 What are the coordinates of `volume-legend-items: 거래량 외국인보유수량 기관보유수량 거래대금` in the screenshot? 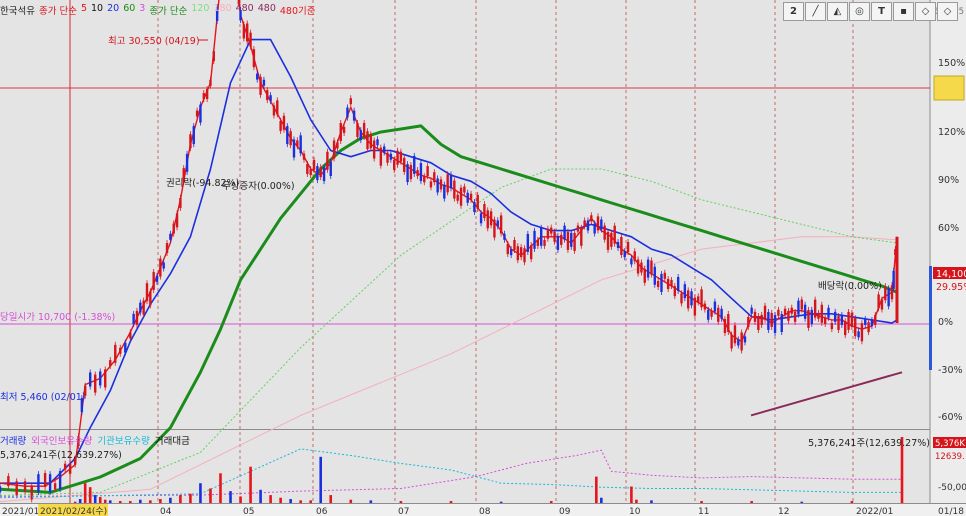 It's located at (95, 440).